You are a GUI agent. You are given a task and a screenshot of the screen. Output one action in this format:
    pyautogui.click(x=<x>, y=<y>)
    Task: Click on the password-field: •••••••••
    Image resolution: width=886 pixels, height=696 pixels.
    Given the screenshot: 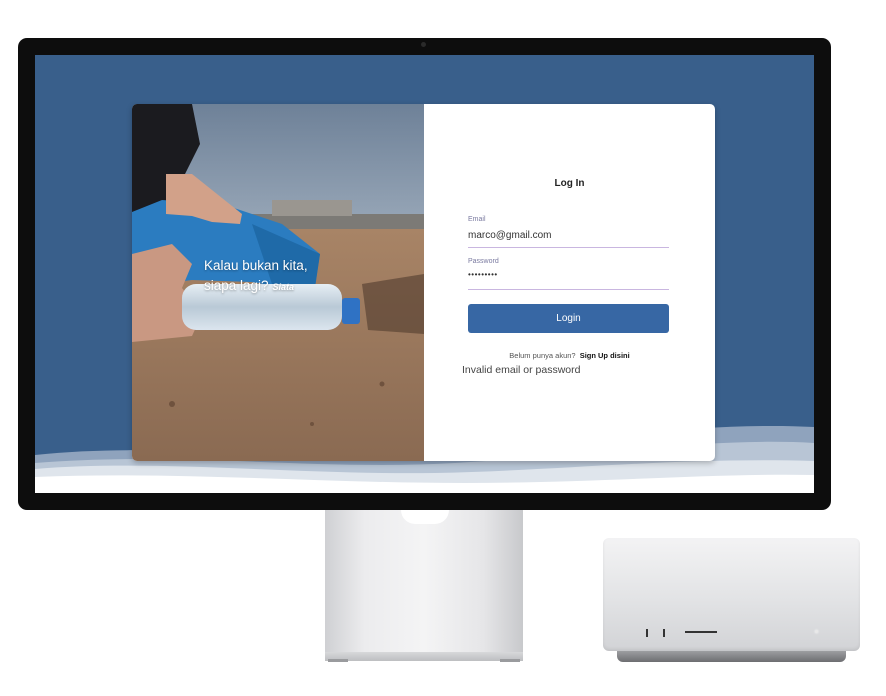 What is the action you would take?
    pyautogui.click(x=568, y=277)
    